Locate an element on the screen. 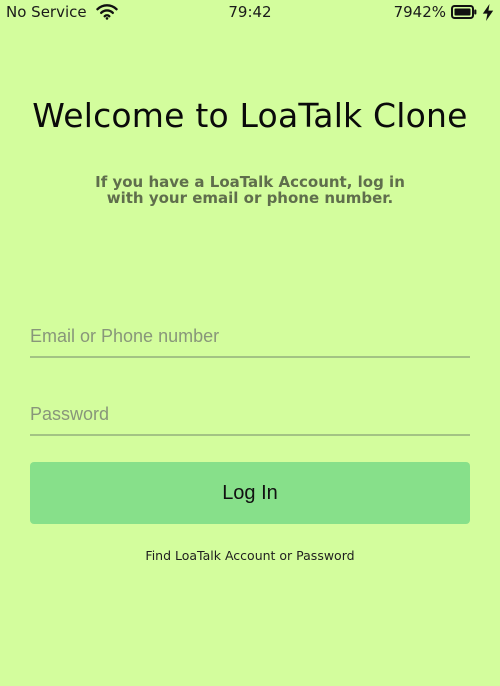  email-or-phone-input is located at coordinates (250, 336).